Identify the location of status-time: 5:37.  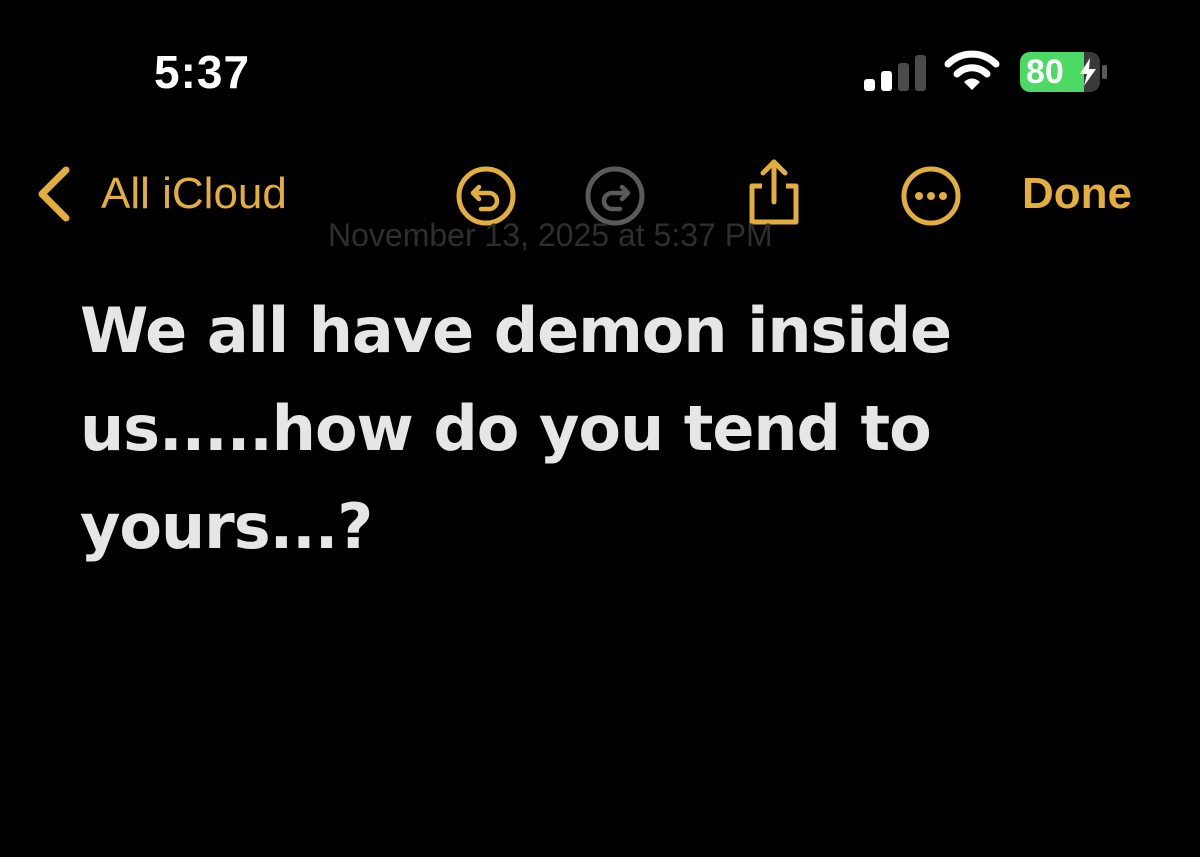
(202, 72).